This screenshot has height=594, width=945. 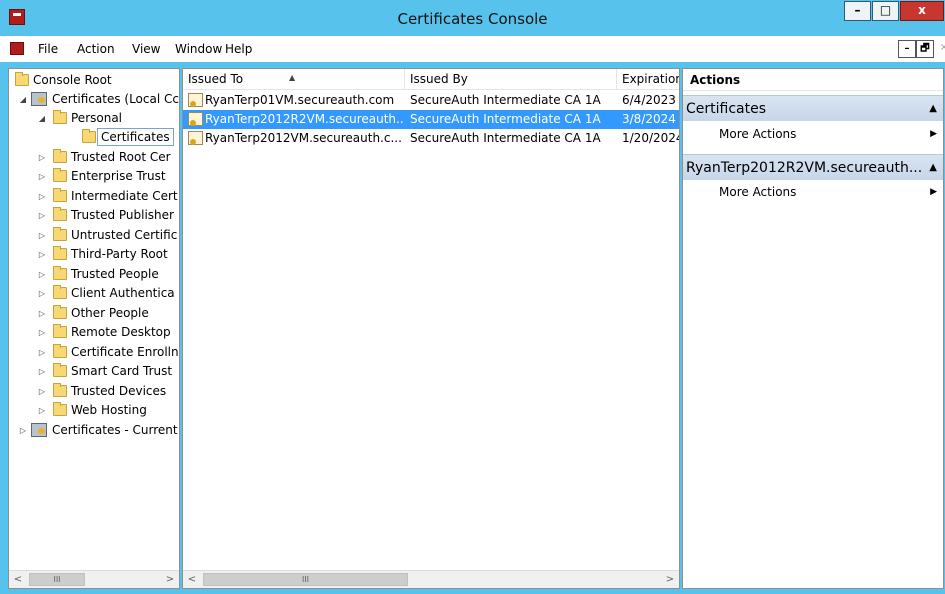 I want to click on tree-item-untrusted: ▷ Untrusted Certific, so click(x=94, y=235).